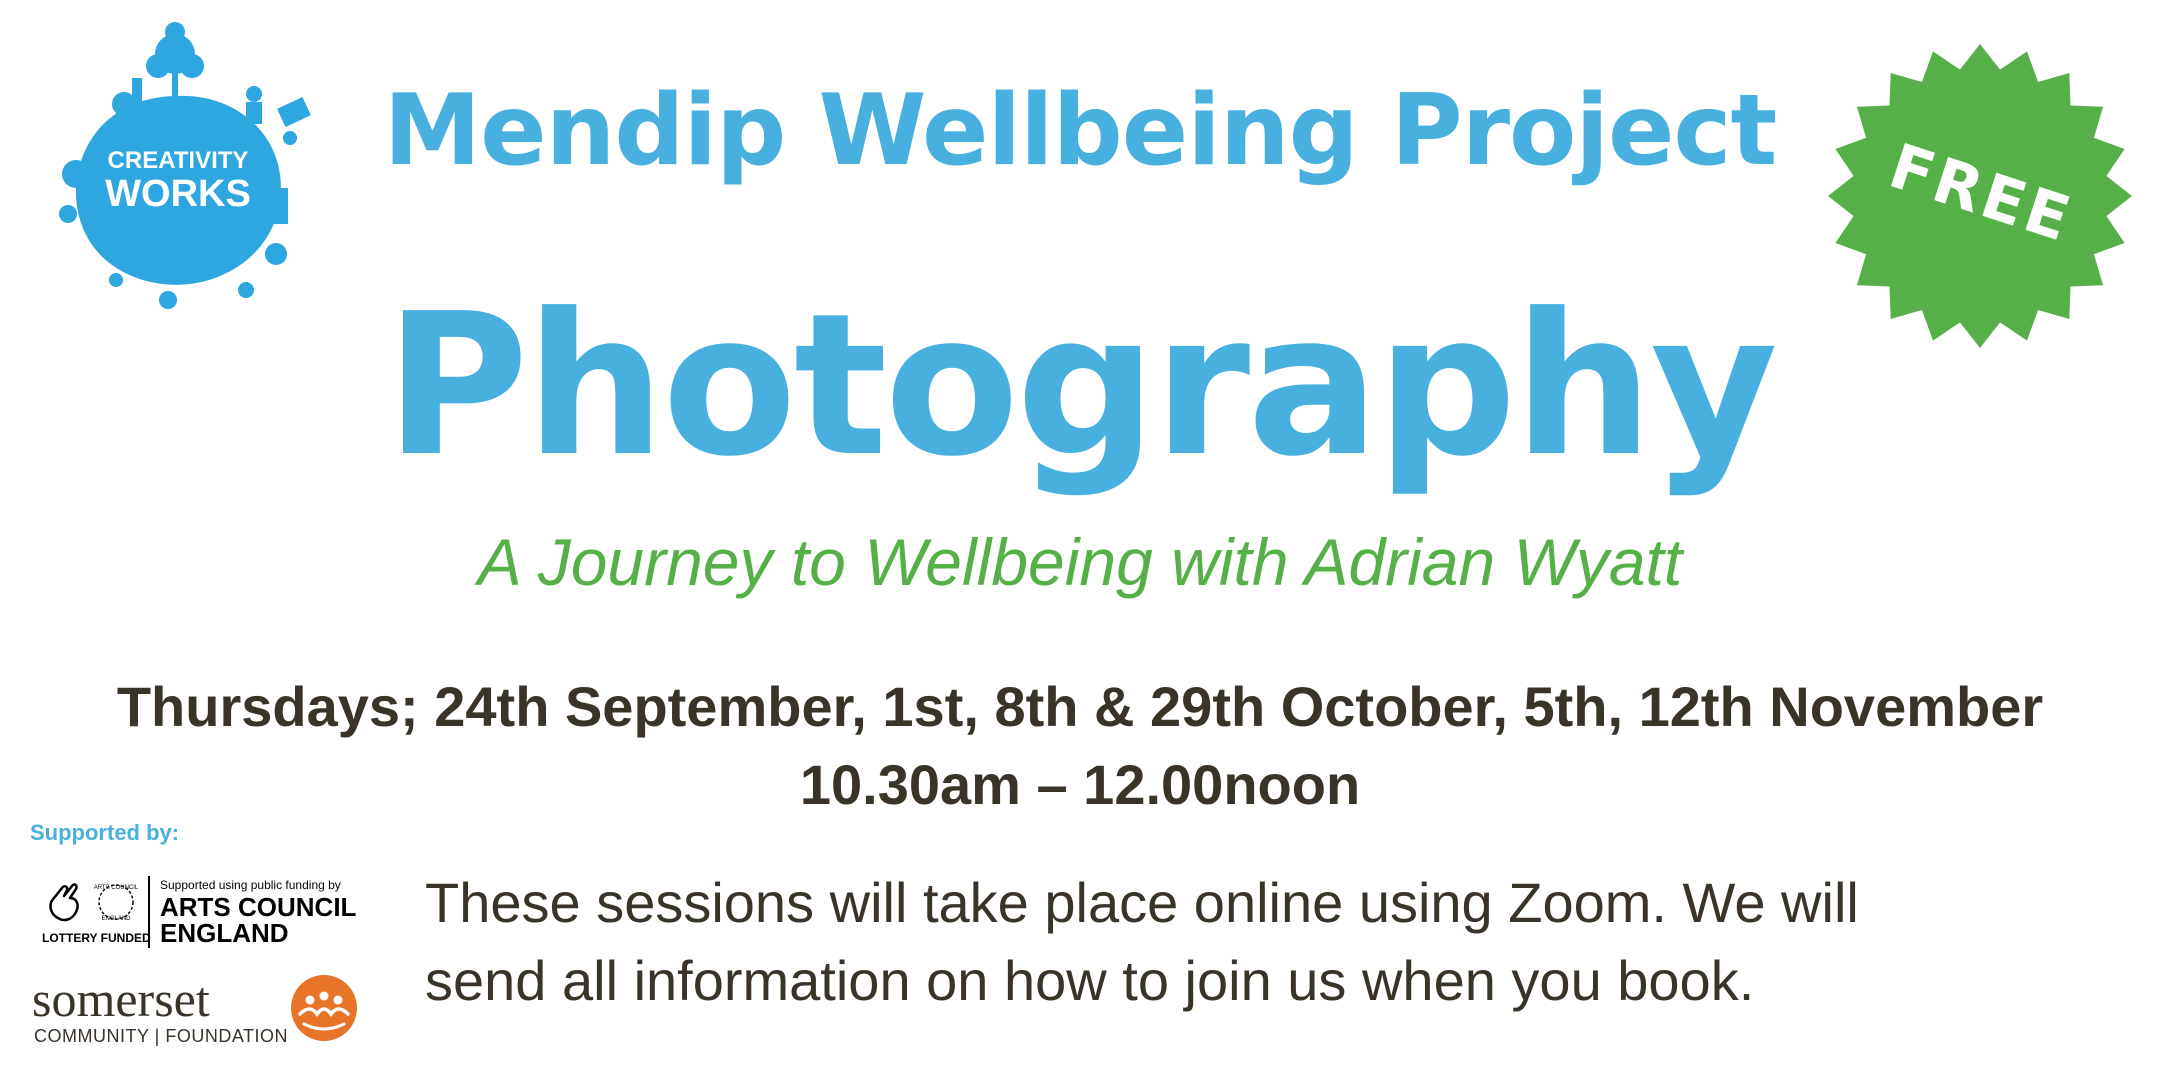 Image resolution: width=2160 pixels, height=1080 pixels. I want to click on ace-wordmark-line2: ENGLAND, so click(224, 933).